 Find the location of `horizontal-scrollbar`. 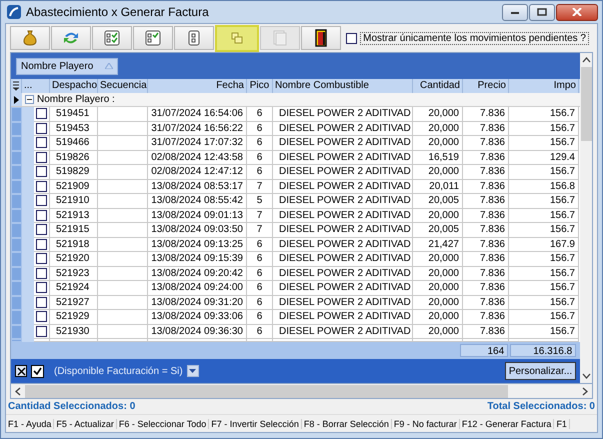

horizontal-scrollbar is located at coordinates (301, 392).